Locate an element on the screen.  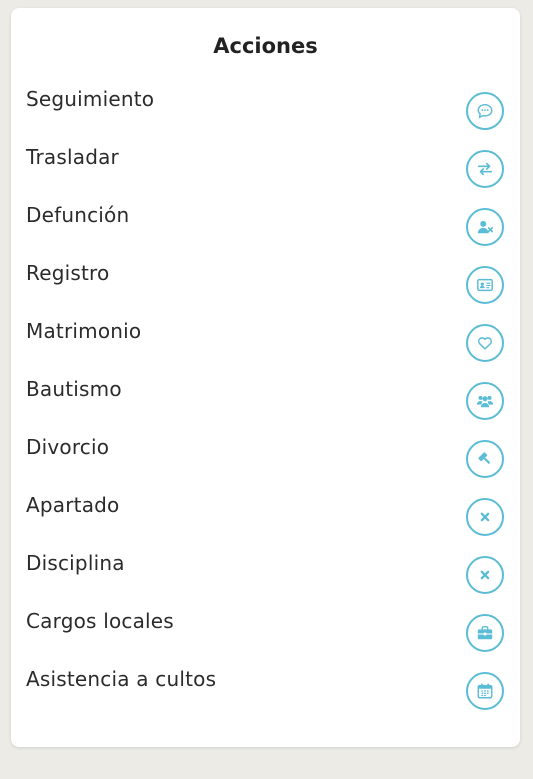
action-label: Seguimiento is located at coordinates (90, 99).